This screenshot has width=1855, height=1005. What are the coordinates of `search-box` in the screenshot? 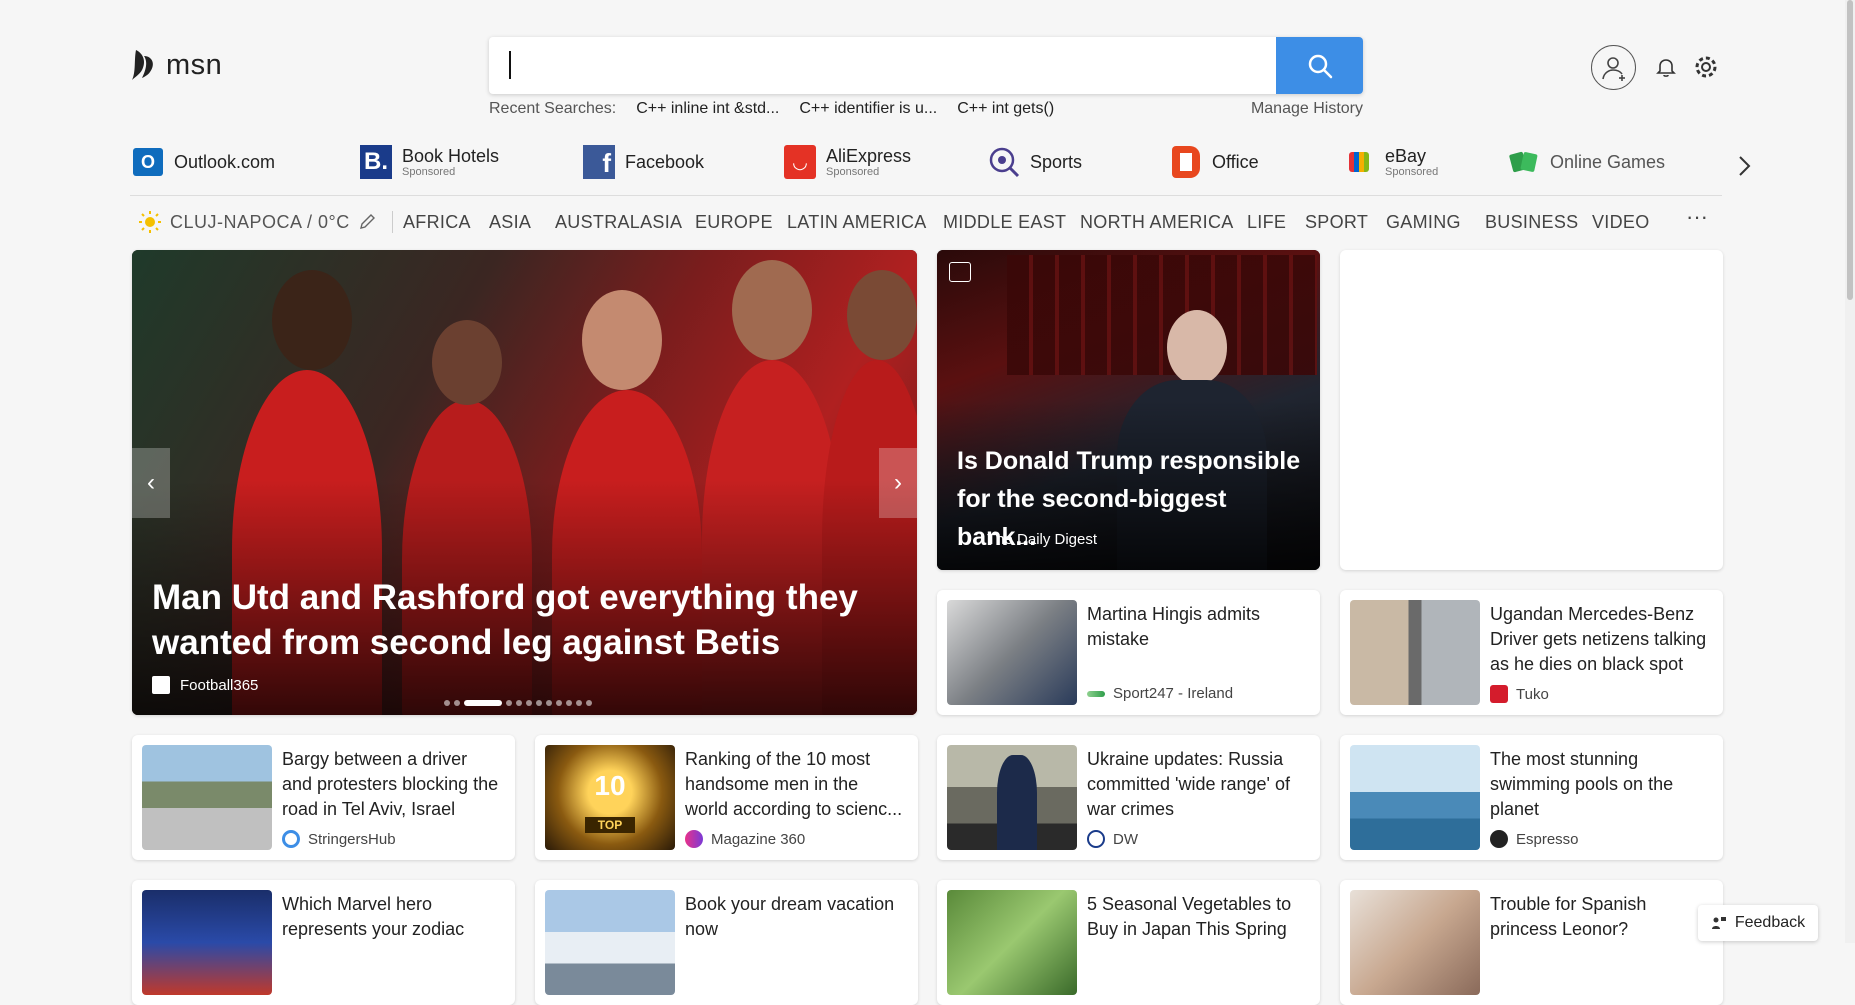 It's located at (926, 65).